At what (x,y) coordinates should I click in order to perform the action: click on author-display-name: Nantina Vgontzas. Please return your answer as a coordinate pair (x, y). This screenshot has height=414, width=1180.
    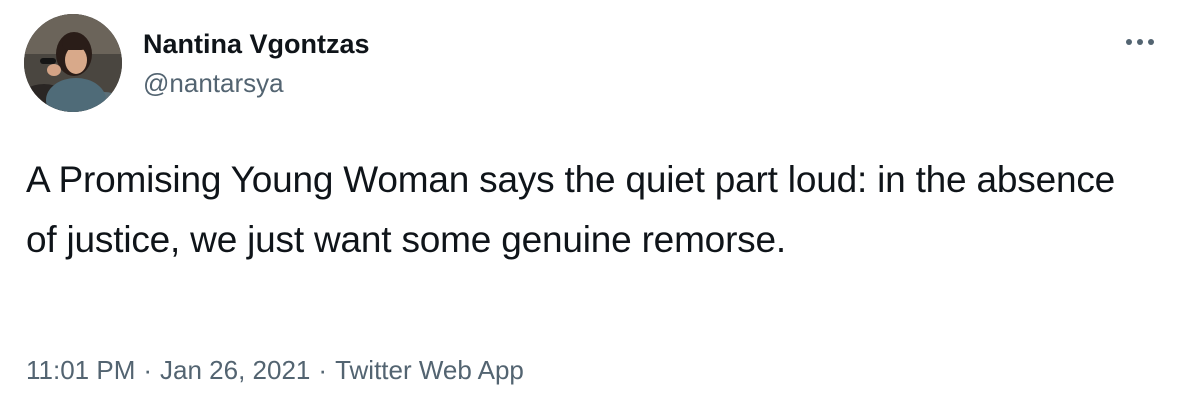
    Looking at the image, I should click on (256, 44).